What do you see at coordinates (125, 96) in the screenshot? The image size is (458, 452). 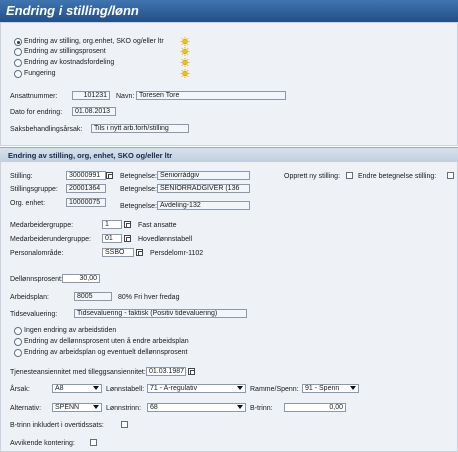 I see `navn-label: Navn:` at bounding box center [125, 96].